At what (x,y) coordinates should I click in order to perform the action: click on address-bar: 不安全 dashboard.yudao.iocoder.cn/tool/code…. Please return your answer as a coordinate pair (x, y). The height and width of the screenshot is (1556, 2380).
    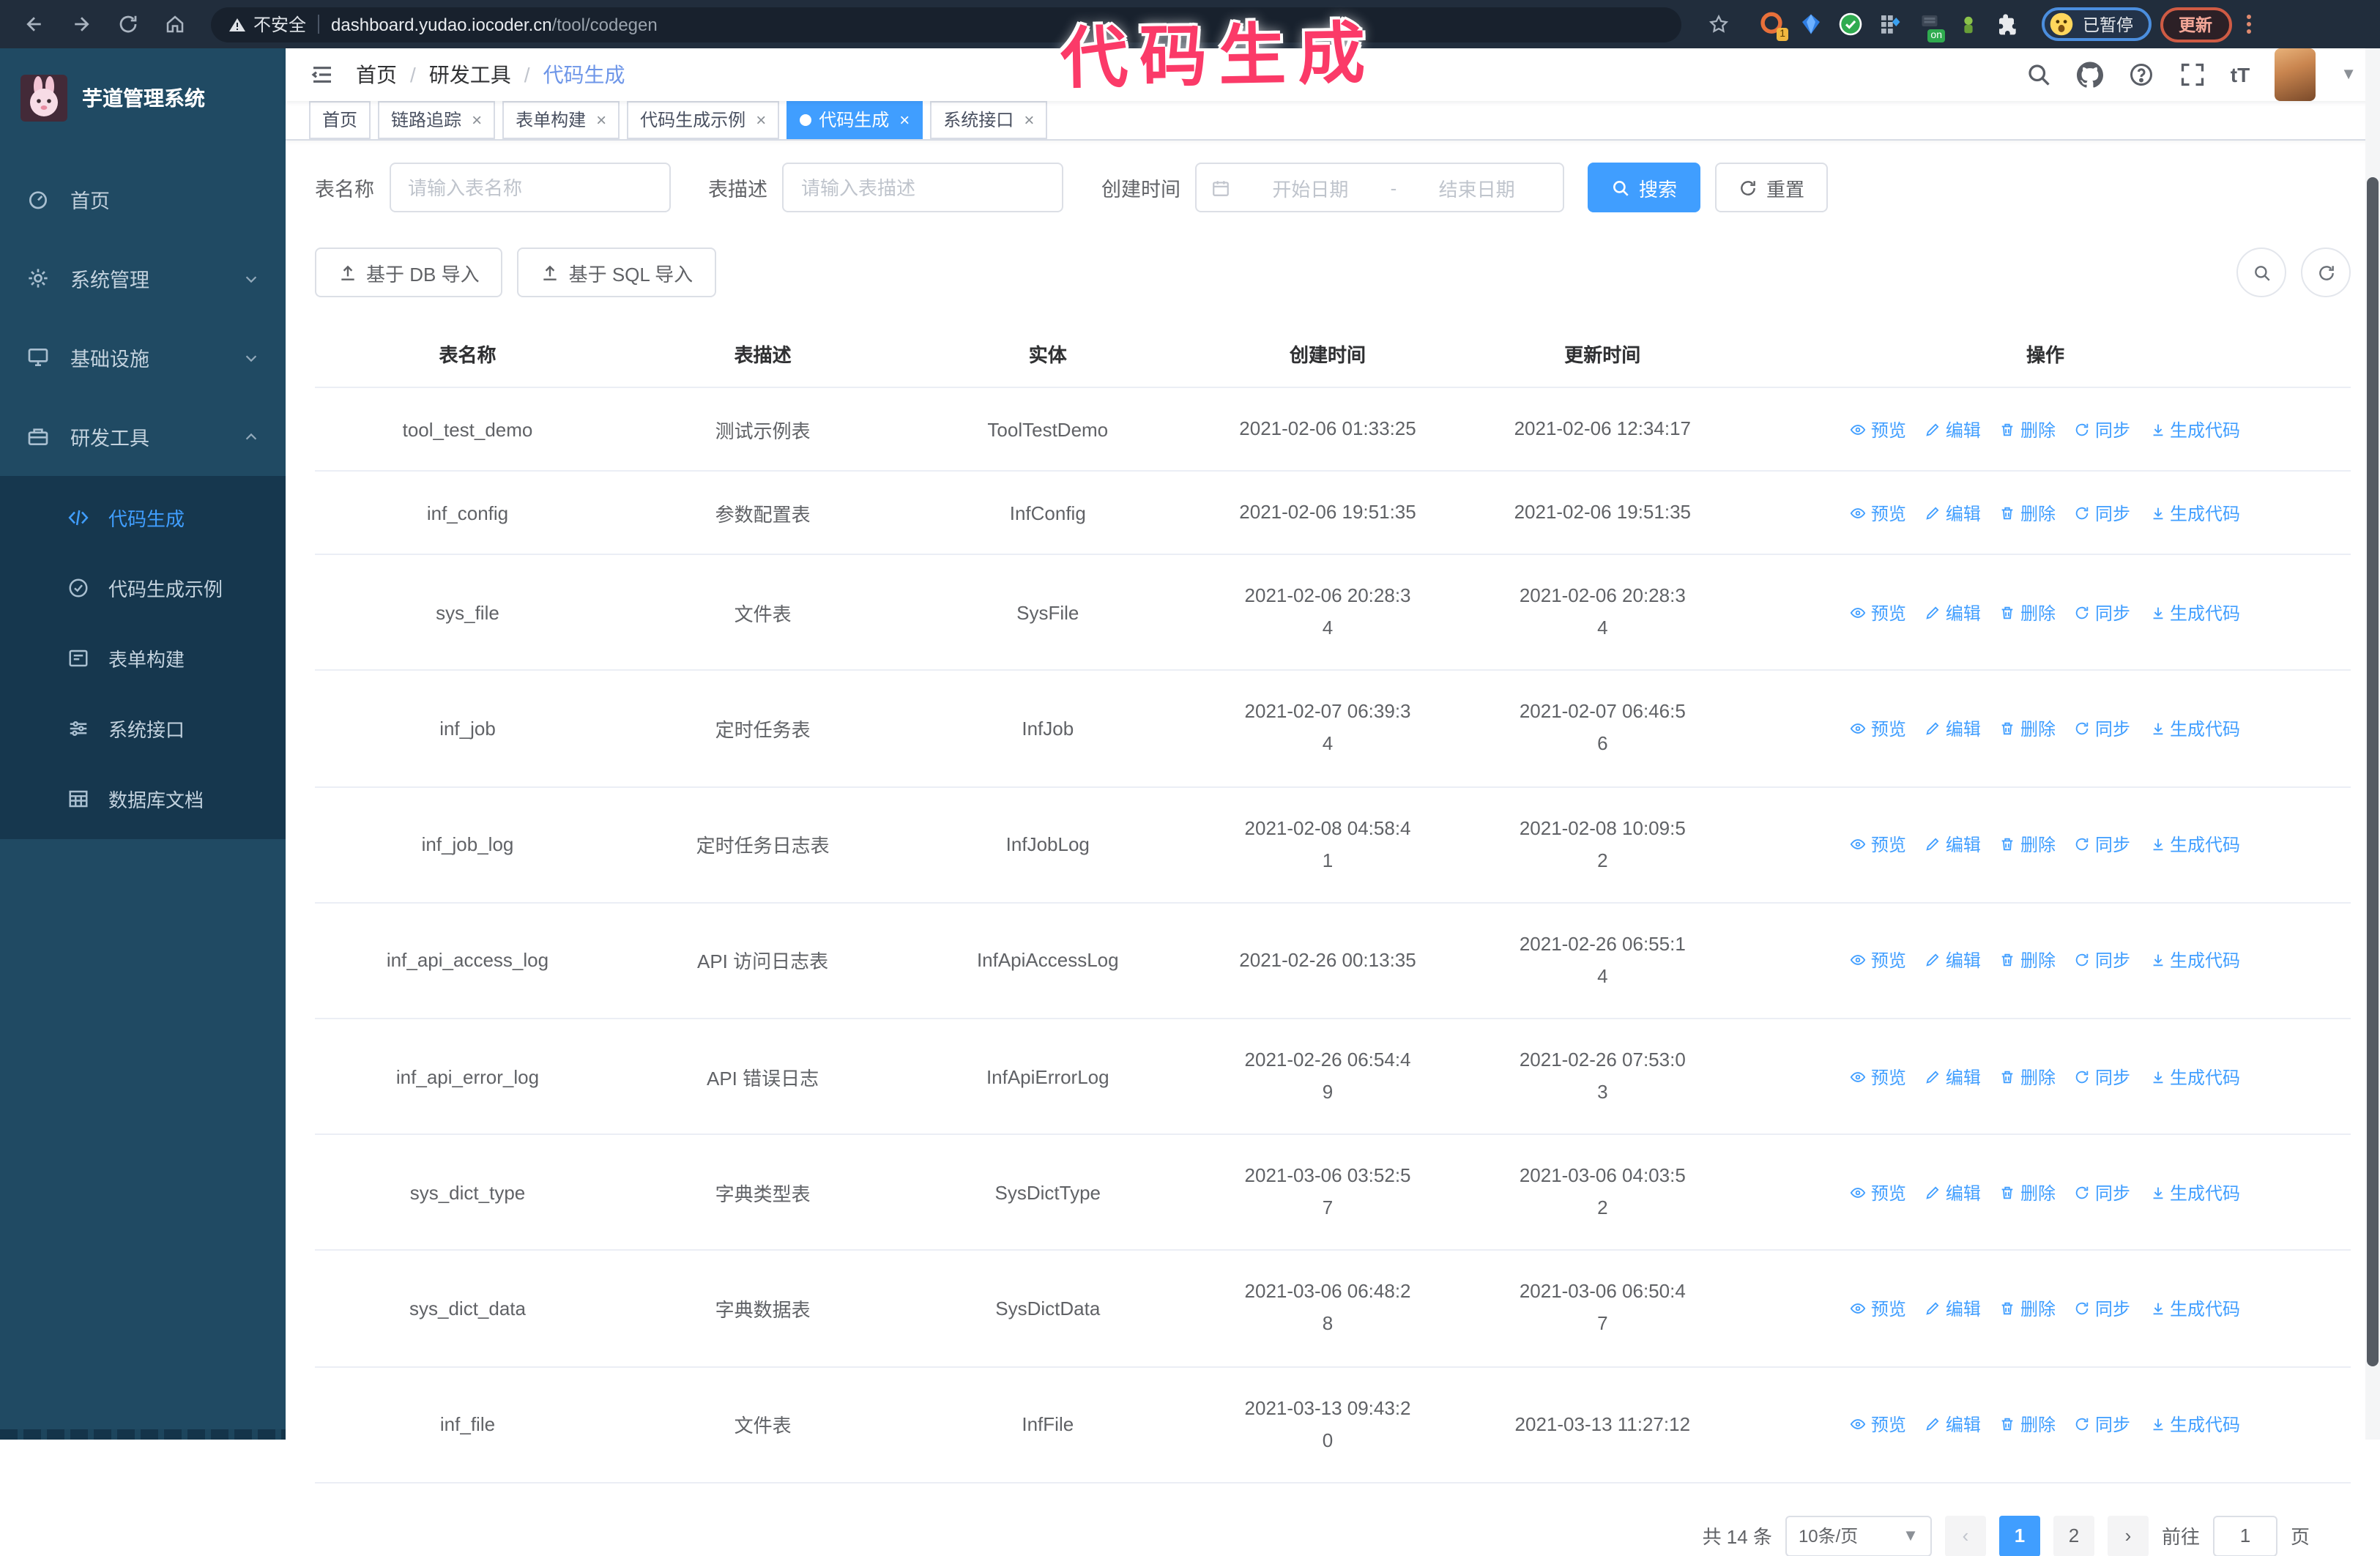
    Looking at the image, I should click on (946, 24).